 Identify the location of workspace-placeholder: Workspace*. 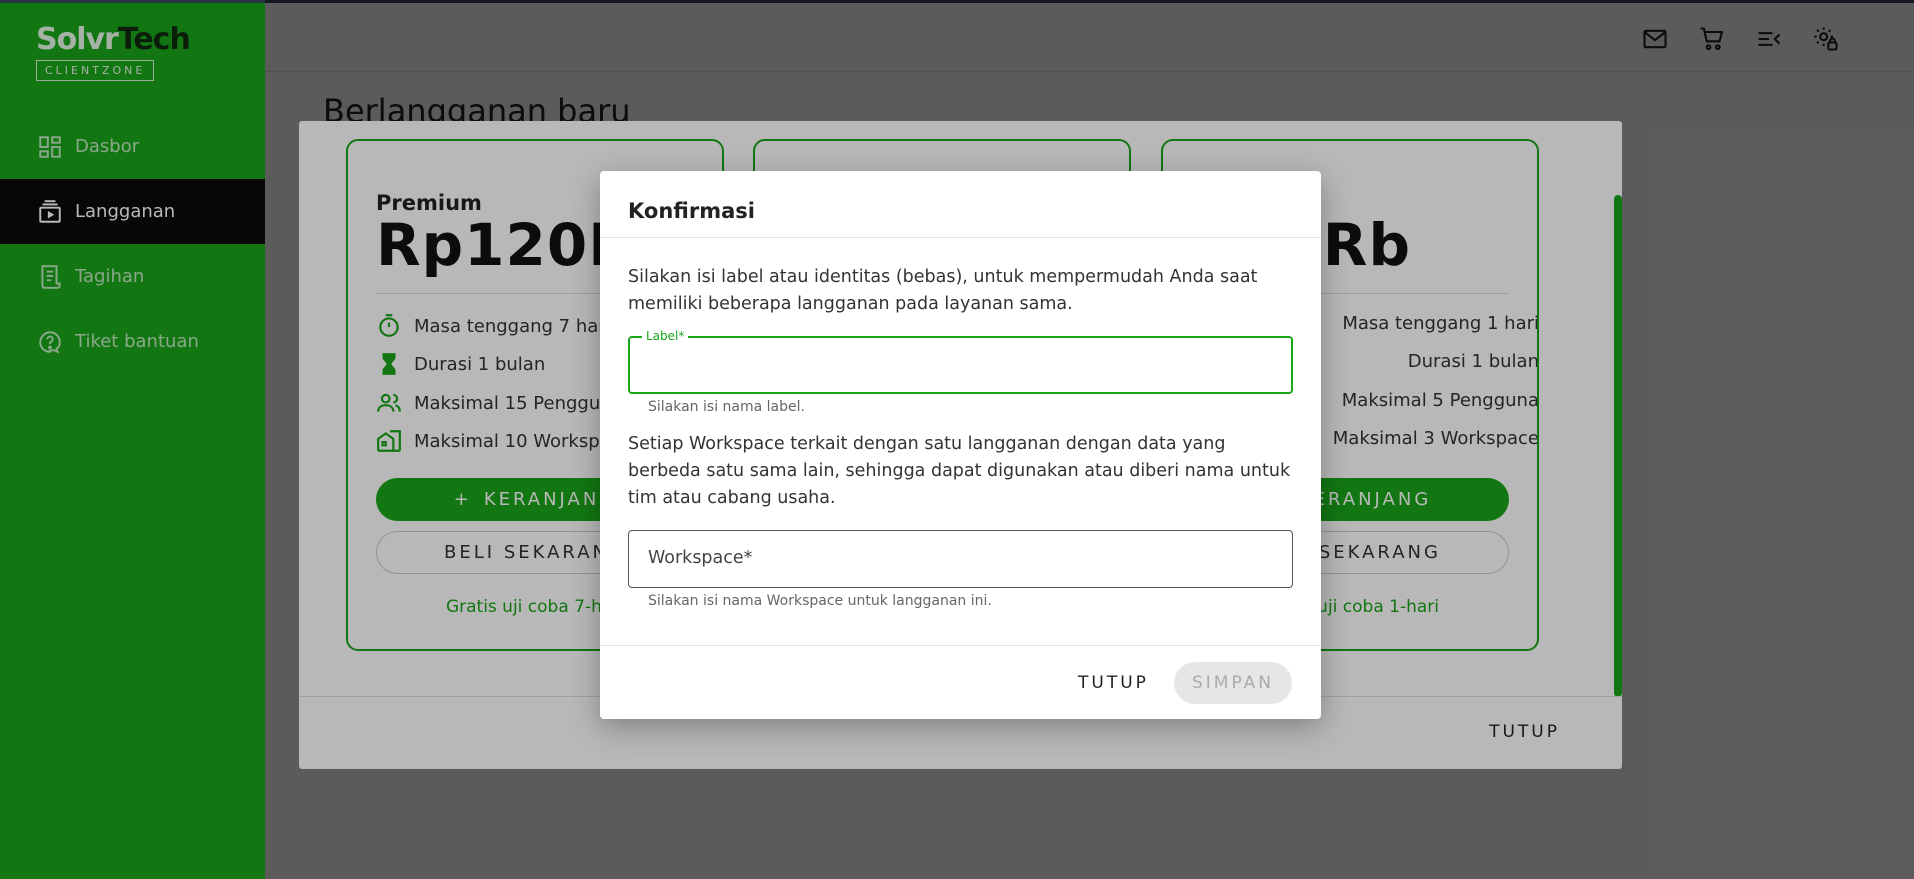
(700, 558).